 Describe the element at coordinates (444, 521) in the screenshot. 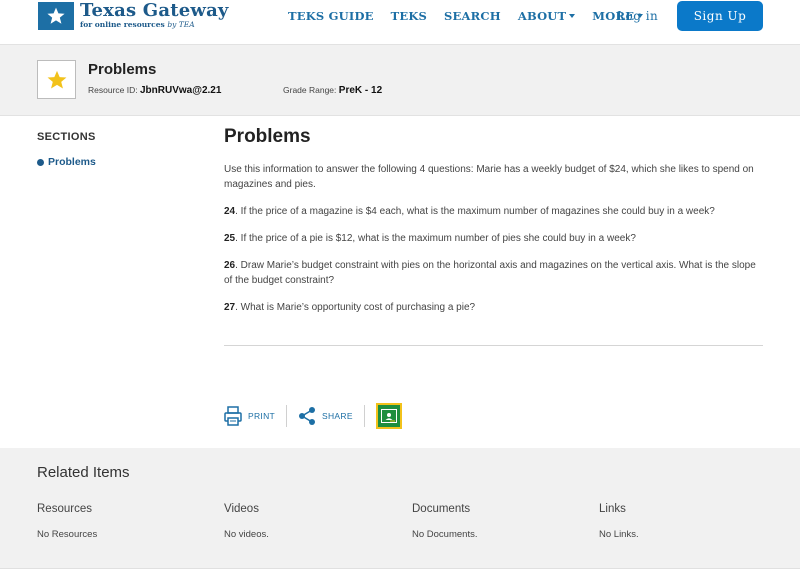

I see `related-documents: Documents No Documents.` at that location.